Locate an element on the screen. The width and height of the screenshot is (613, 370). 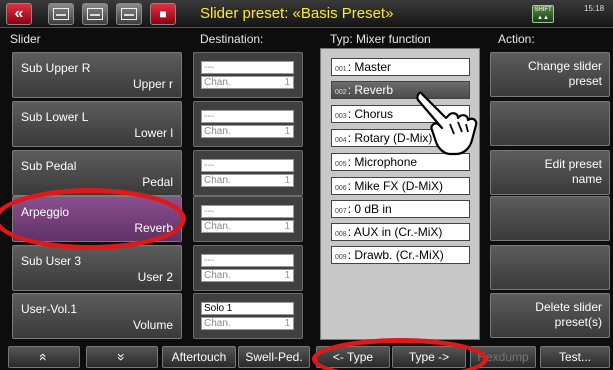
destination-6: Solo 1 Chan. 1 is located at coordinates (248, 316).